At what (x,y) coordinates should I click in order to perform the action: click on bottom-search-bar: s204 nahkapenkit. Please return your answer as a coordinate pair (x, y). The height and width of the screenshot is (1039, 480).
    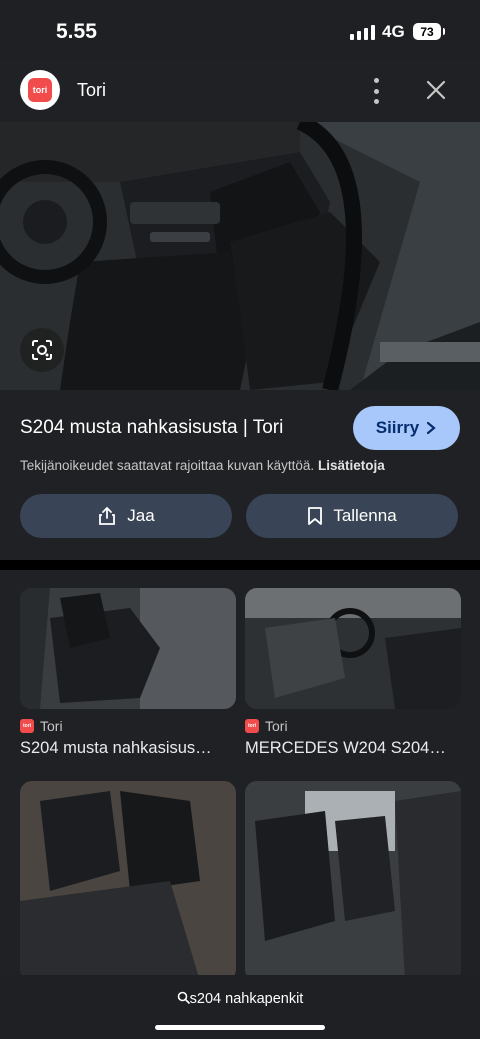
    Looking at the image, I should click on (240, 1007).